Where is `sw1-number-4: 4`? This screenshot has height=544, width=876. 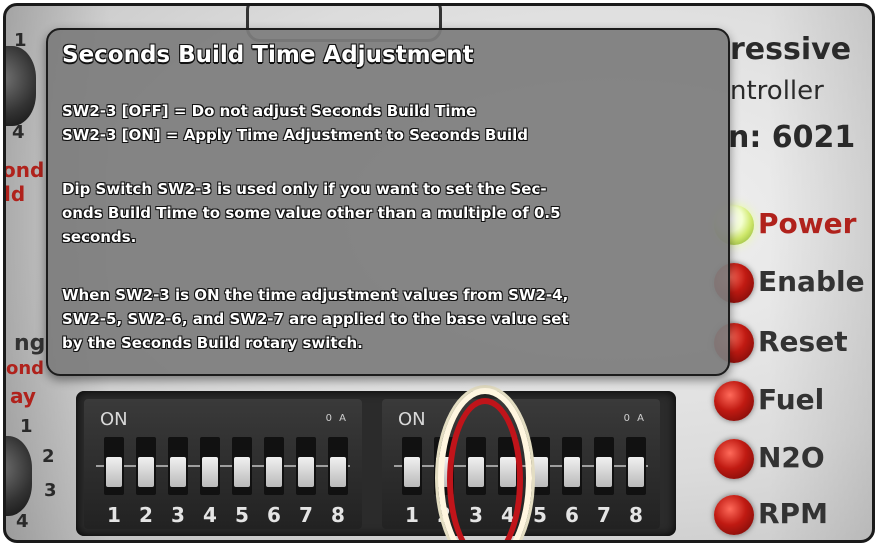 sw1-number-4: 4 is located at coordinates (210, 515).